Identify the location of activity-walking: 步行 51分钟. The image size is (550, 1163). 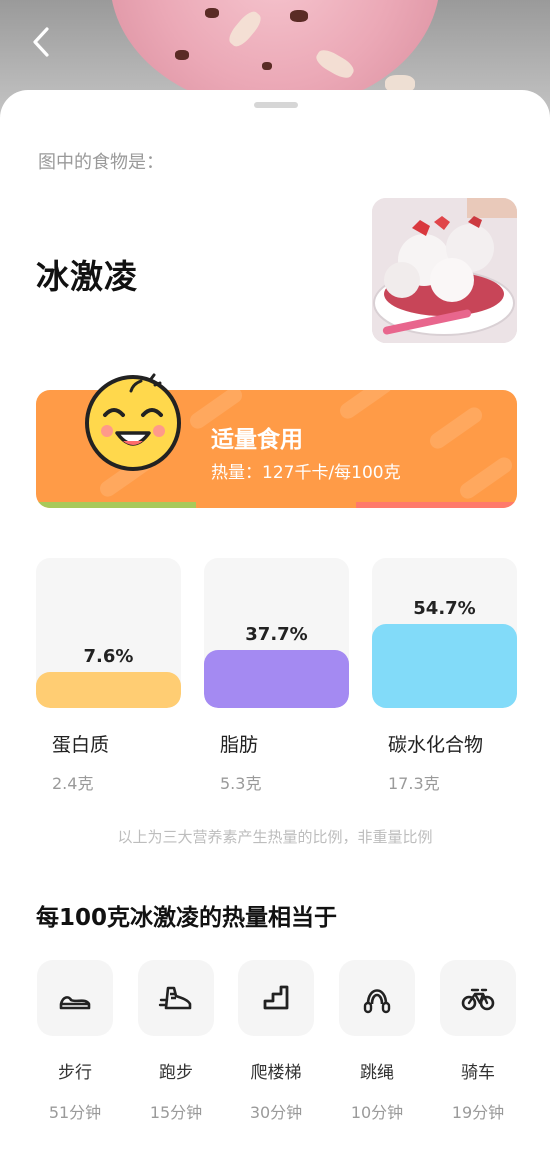
(75, 1041).